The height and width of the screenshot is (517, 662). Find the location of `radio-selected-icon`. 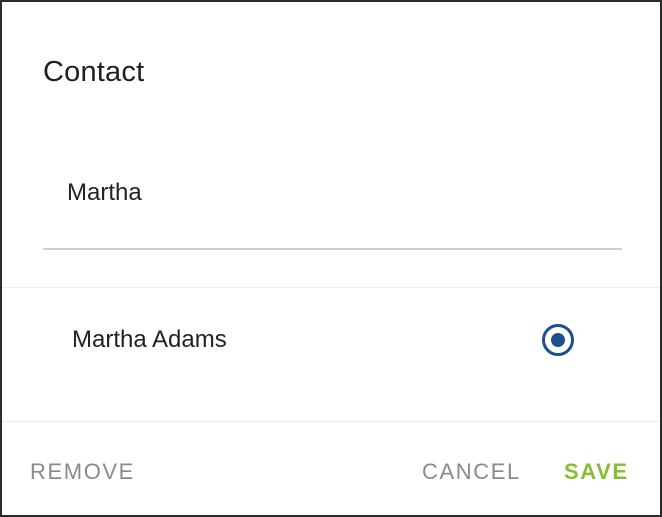

radio-selected-icon is located at coordinates (558, 340).